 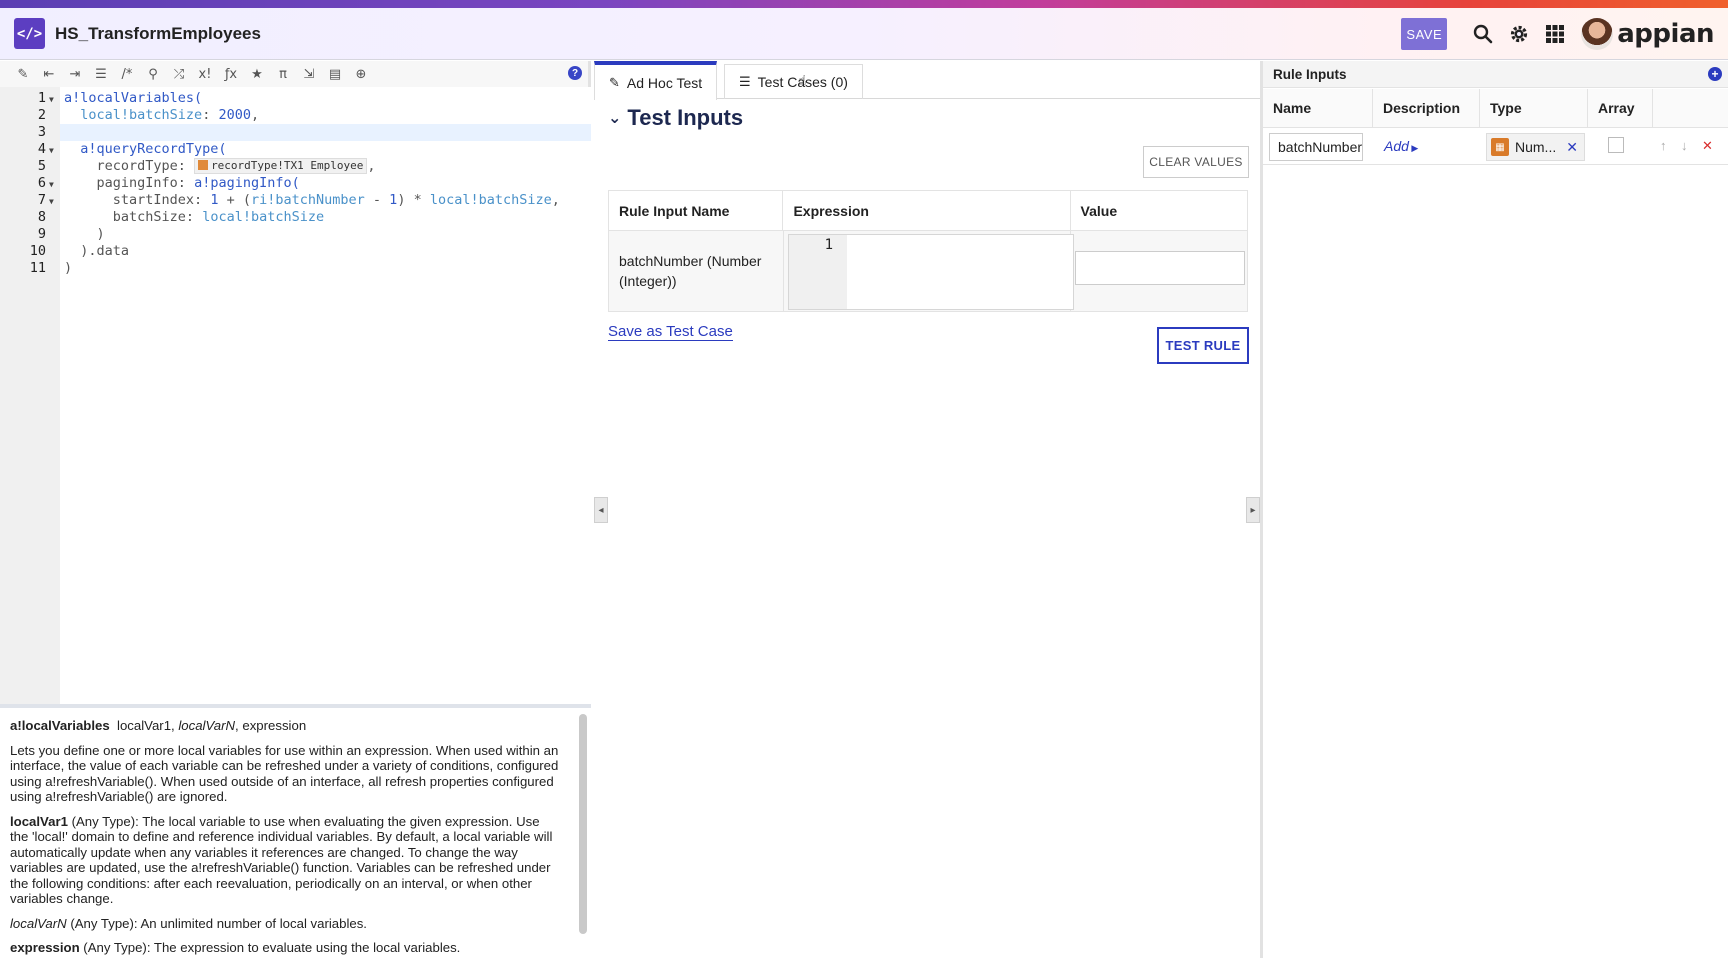 I want to click on apps-grid-icon, so click(x=1555, y=34).